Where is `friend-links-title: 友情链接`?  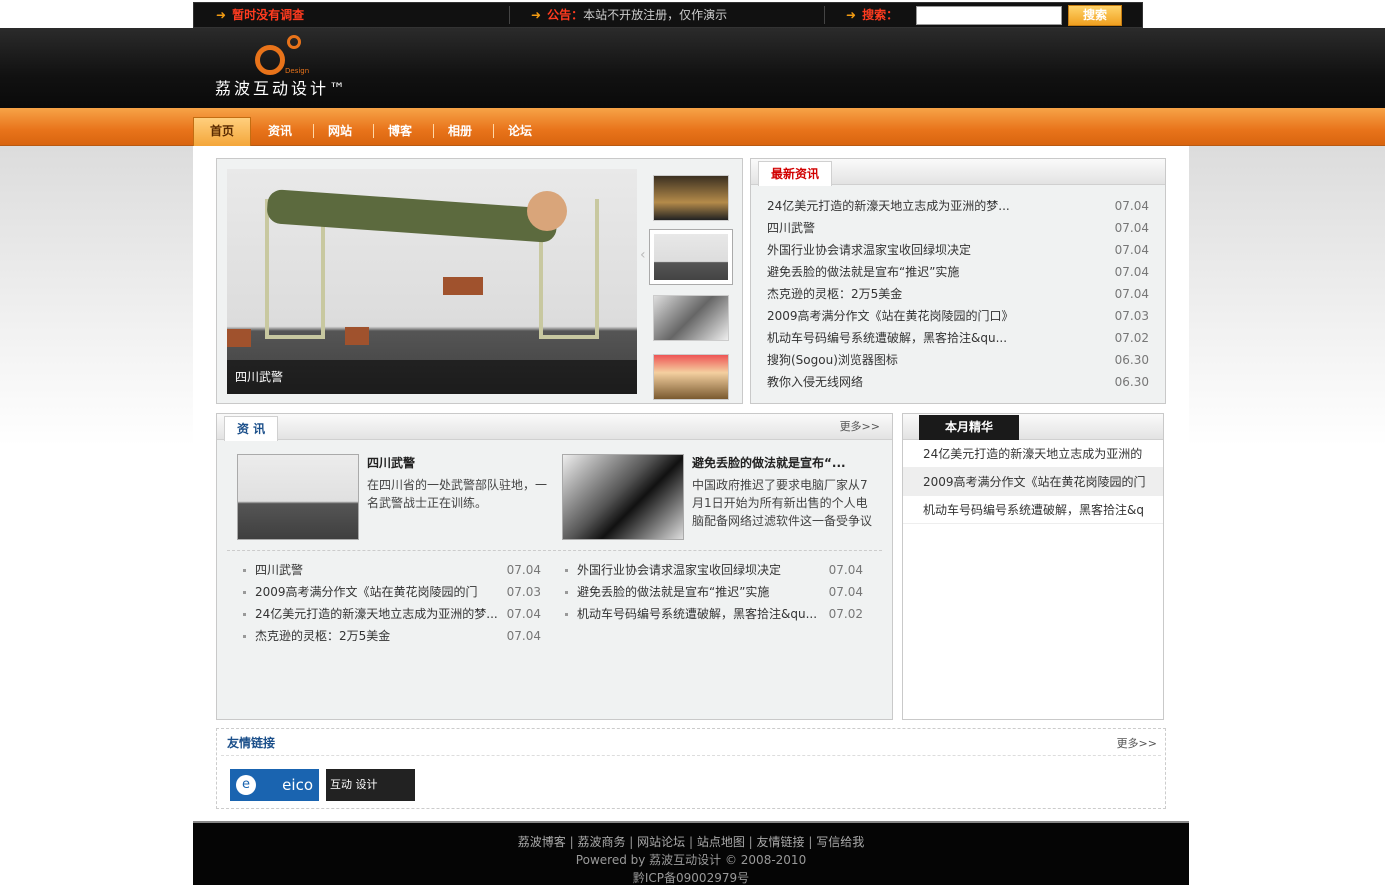 friend-links-title: 友情链接 is located at coordinates (251, 743).